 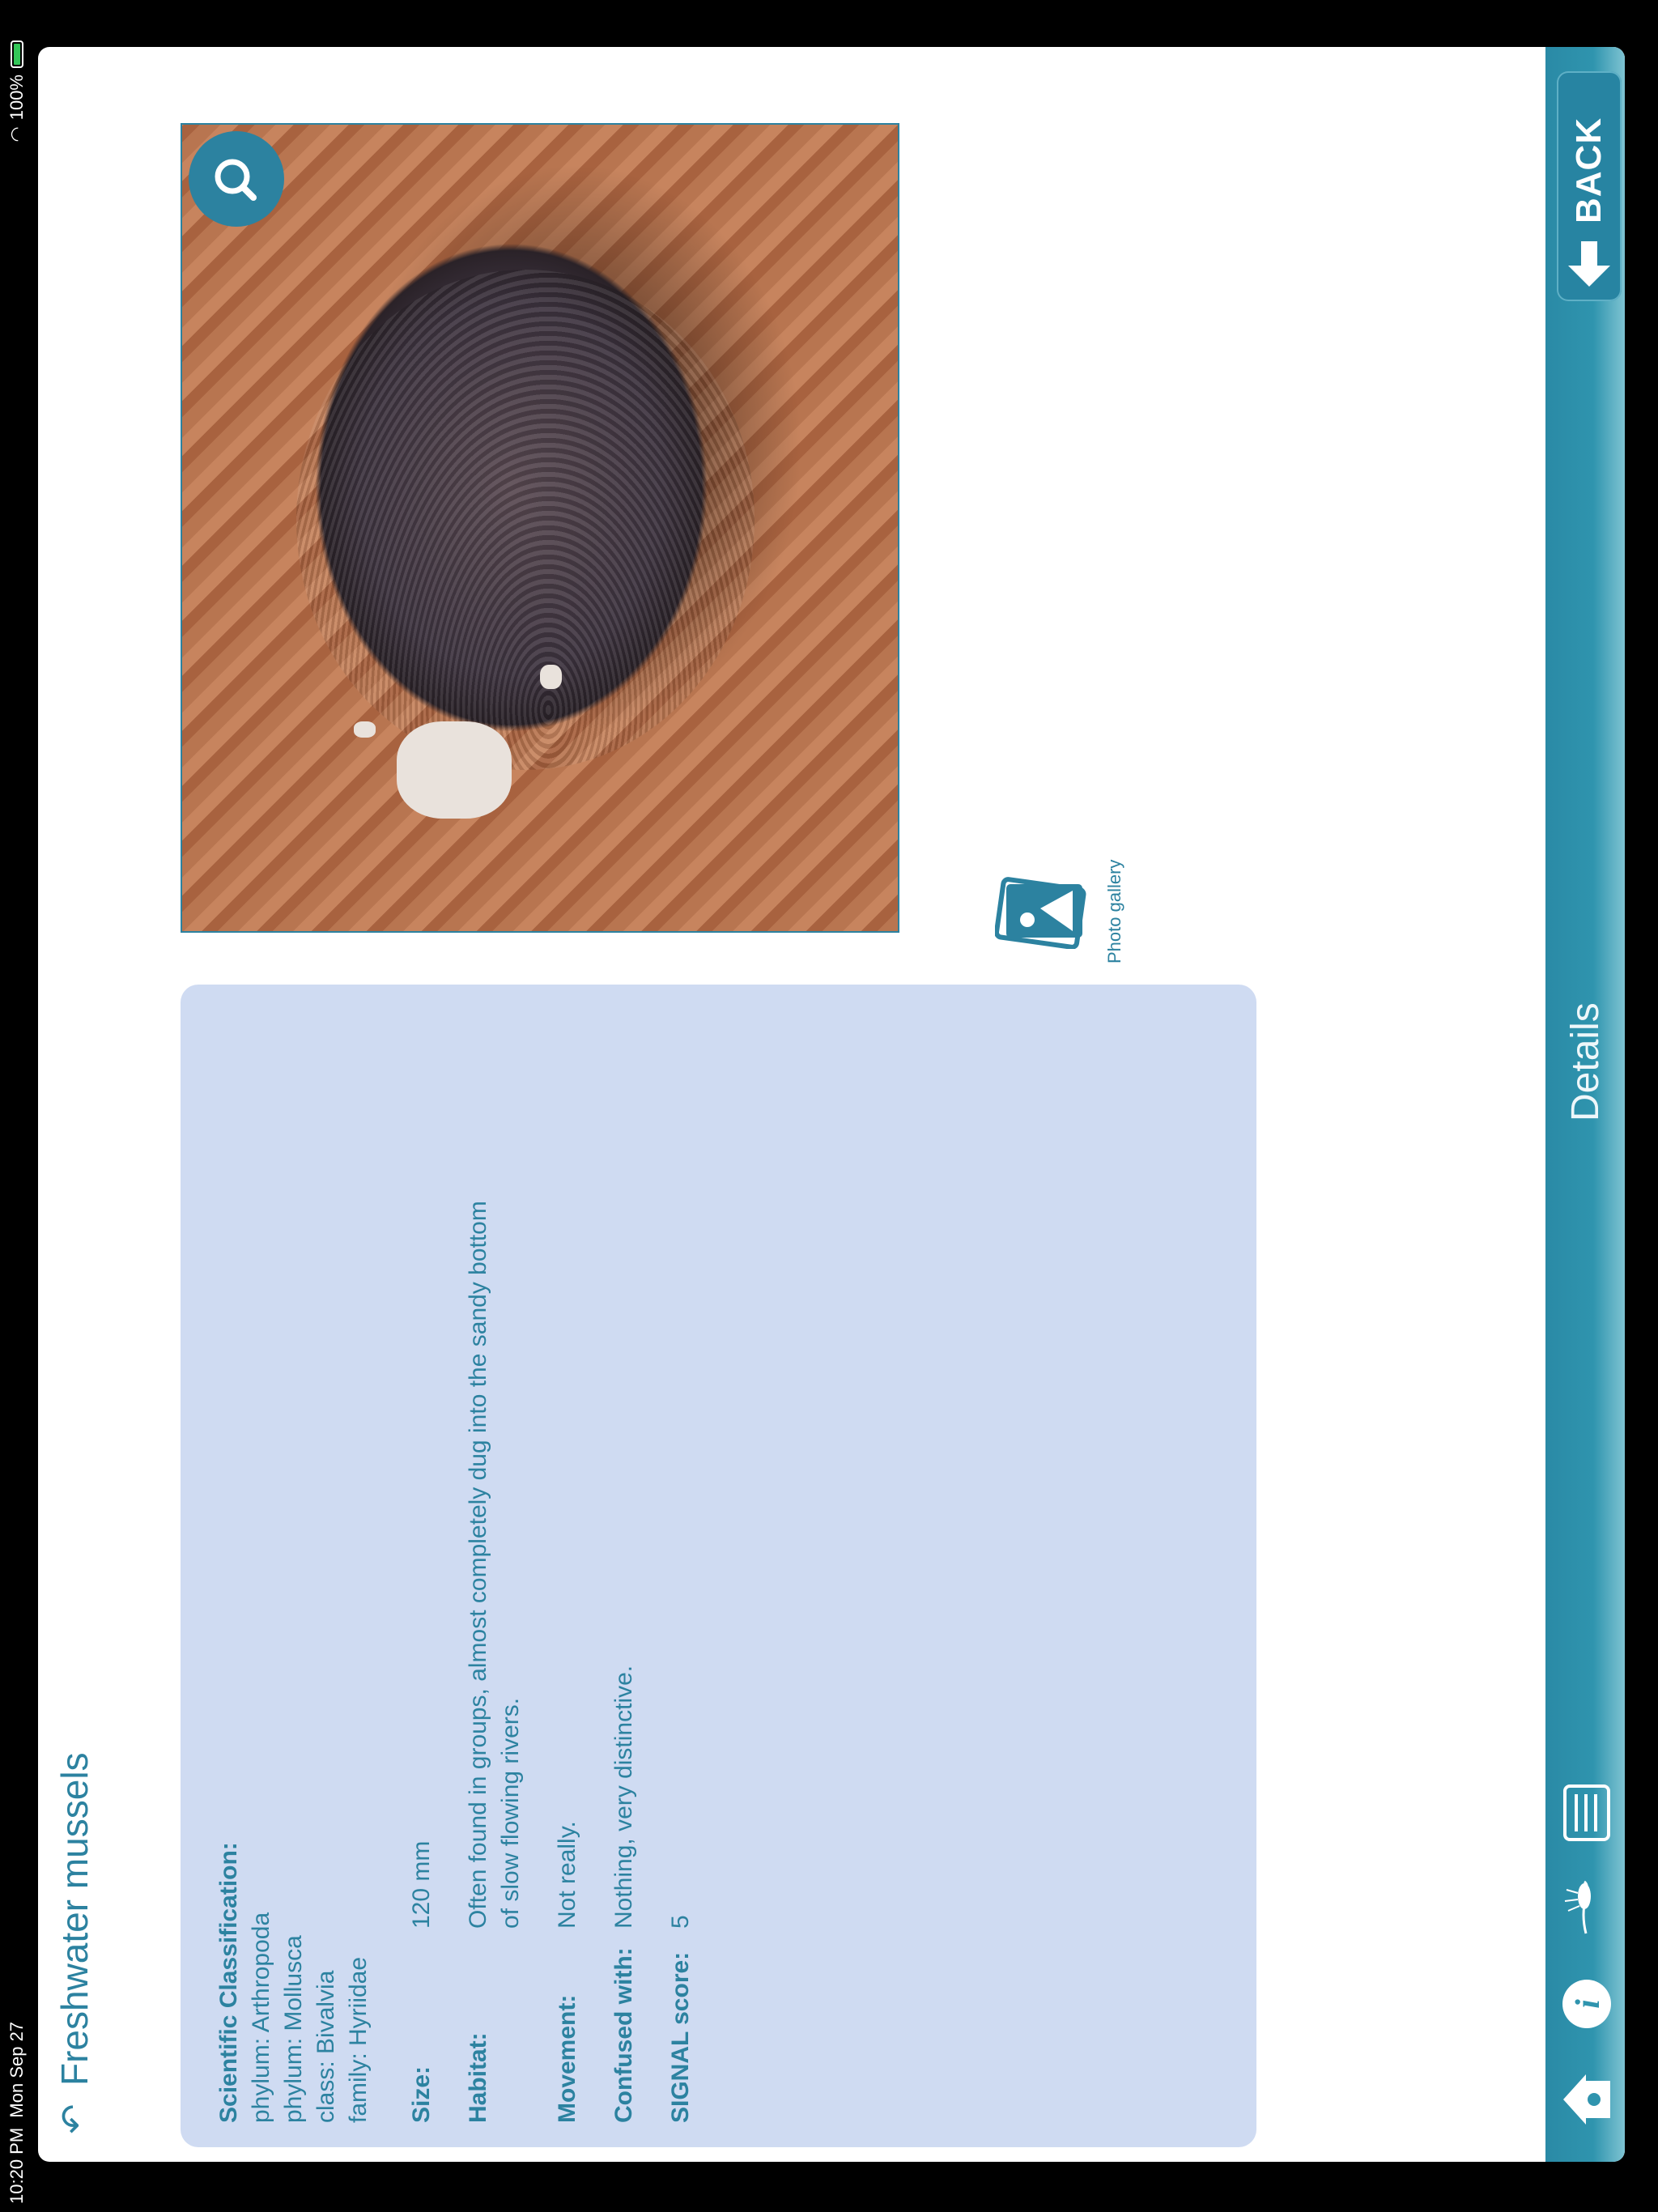 I want to click on page-title: Freshwater mussels, so click(x=74, y=1919).